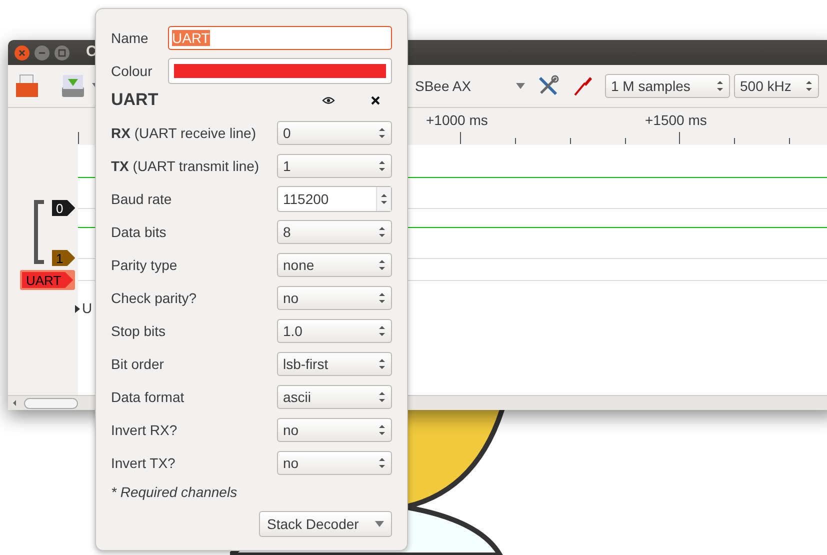  I want to click on minimize-icon, so click(42, 52).